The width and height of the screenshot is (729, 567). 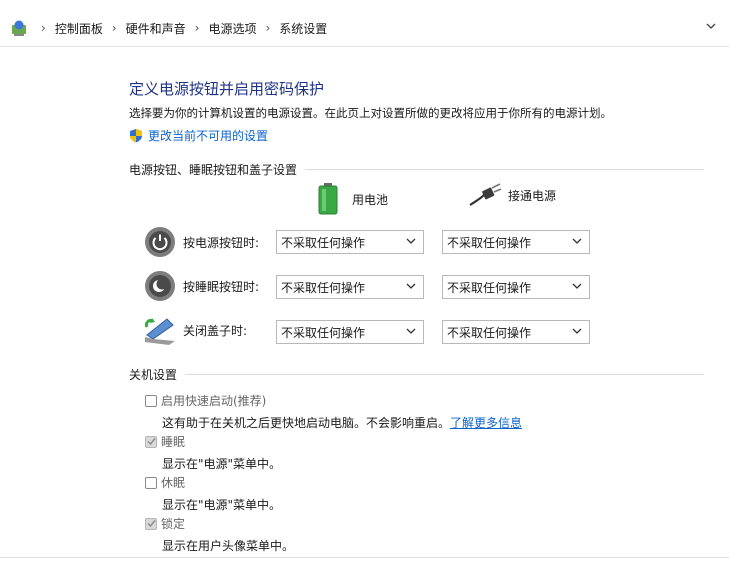 I want to click on sleep-option: 睡眠 显示在"电源"菜单中。, so click(x=213, y=452).